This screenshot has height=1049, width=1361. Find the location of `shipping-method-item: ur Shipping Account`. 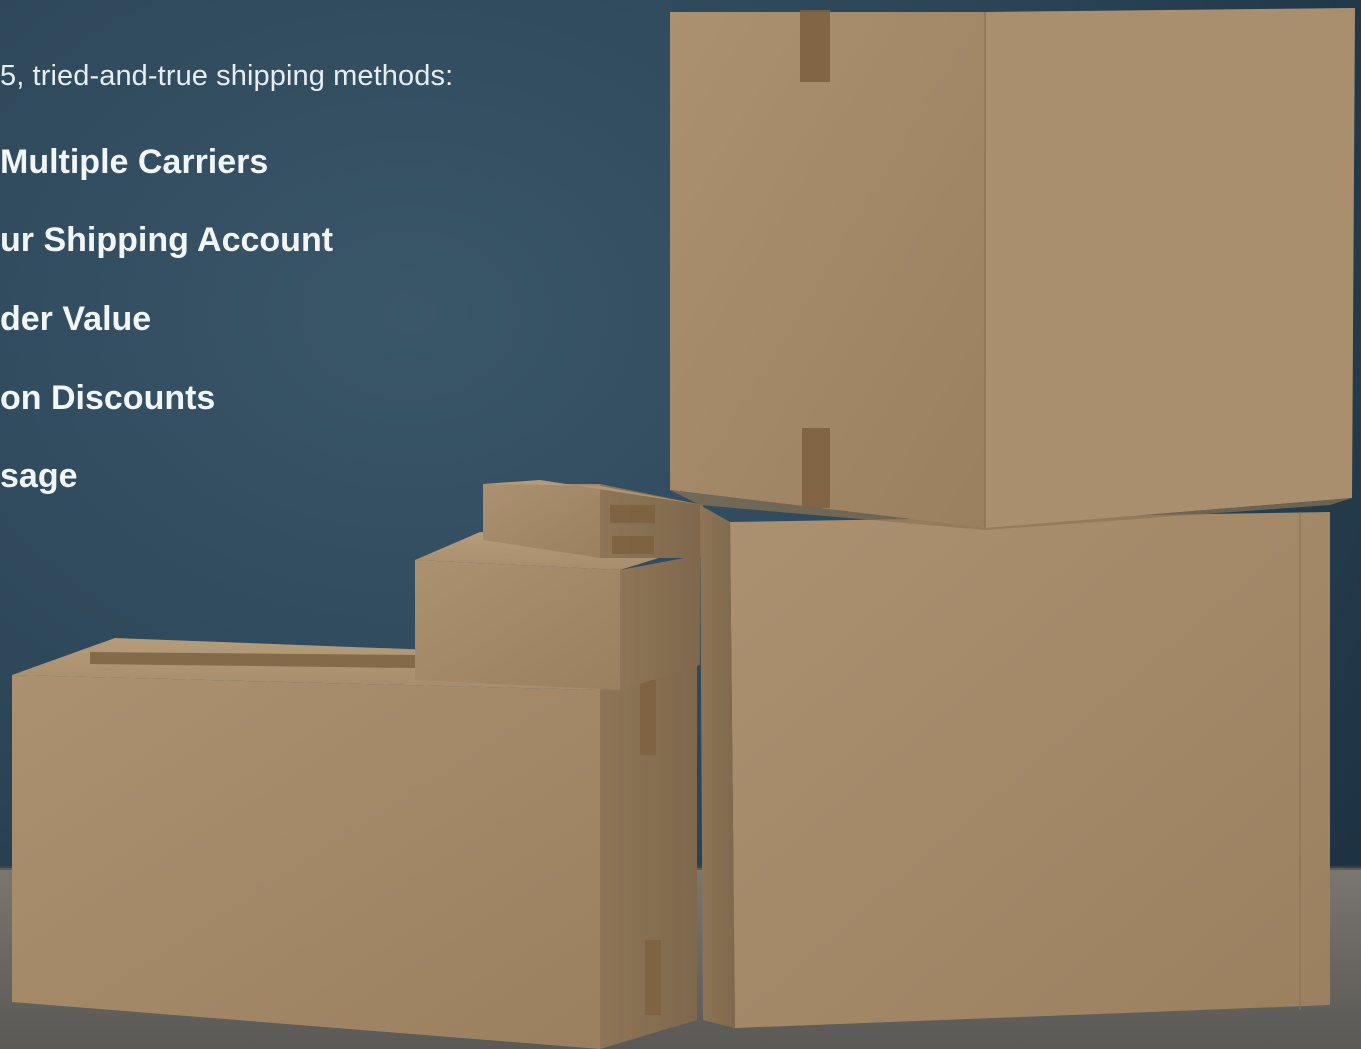

shipping-method-item: ur Shipping Account is located at coordinates (167, 240).